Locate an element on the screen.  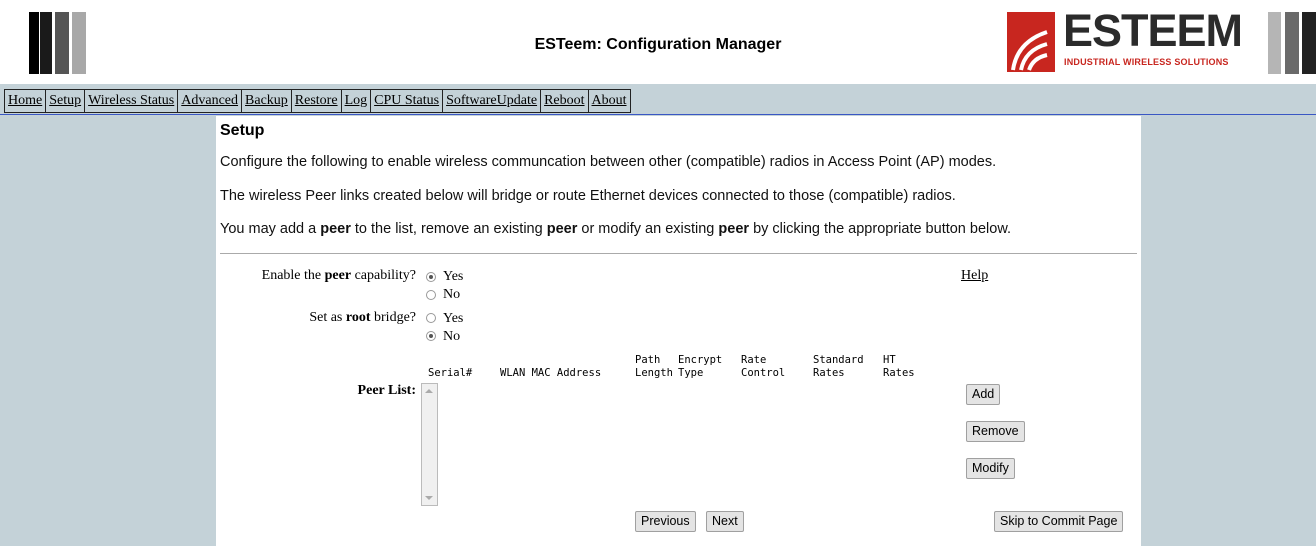
help-link: Help is located at coordinates (974, 276).